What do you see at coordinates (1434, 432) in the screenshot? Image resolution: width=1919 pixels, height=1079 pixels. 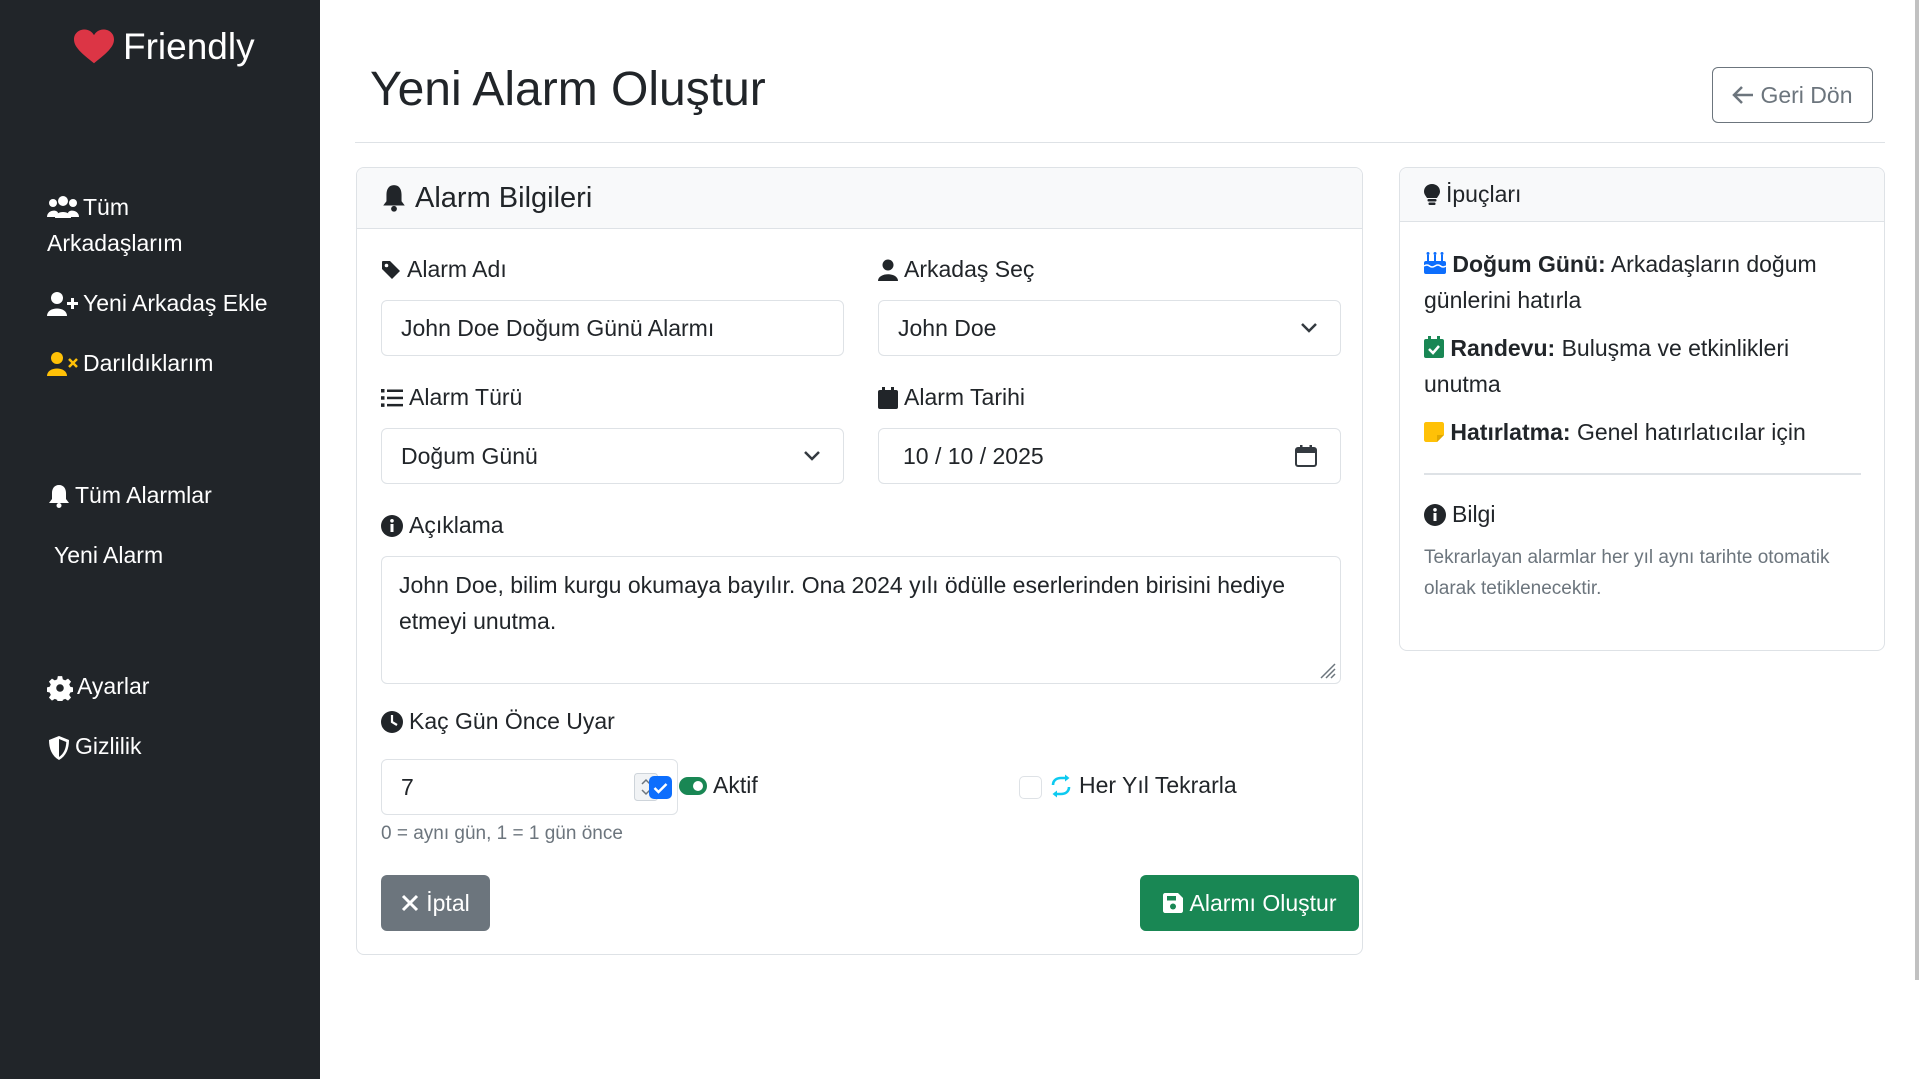 I see `sticky-note-icon` at bounding box center [1434, 432].